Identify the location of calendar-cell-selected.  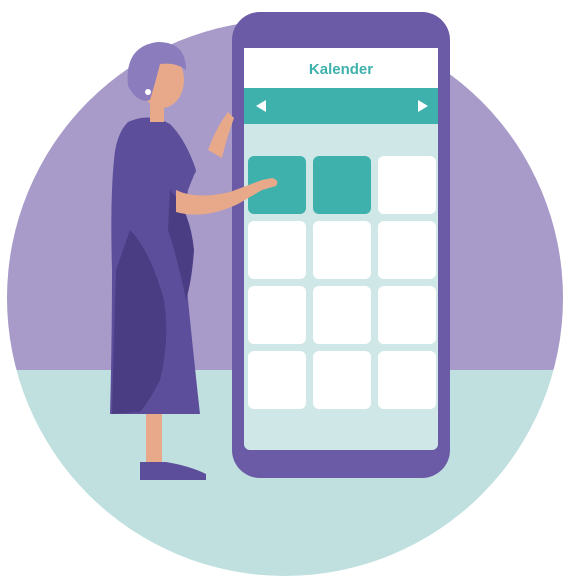
(342, 185).